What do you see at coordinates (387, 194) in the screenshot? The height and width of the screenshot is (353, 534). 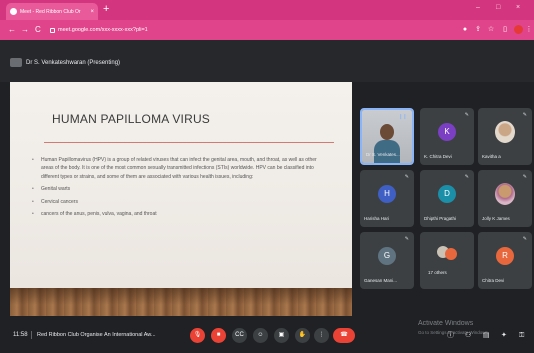 I see `avatar: H` at bounding box center [387, 194].